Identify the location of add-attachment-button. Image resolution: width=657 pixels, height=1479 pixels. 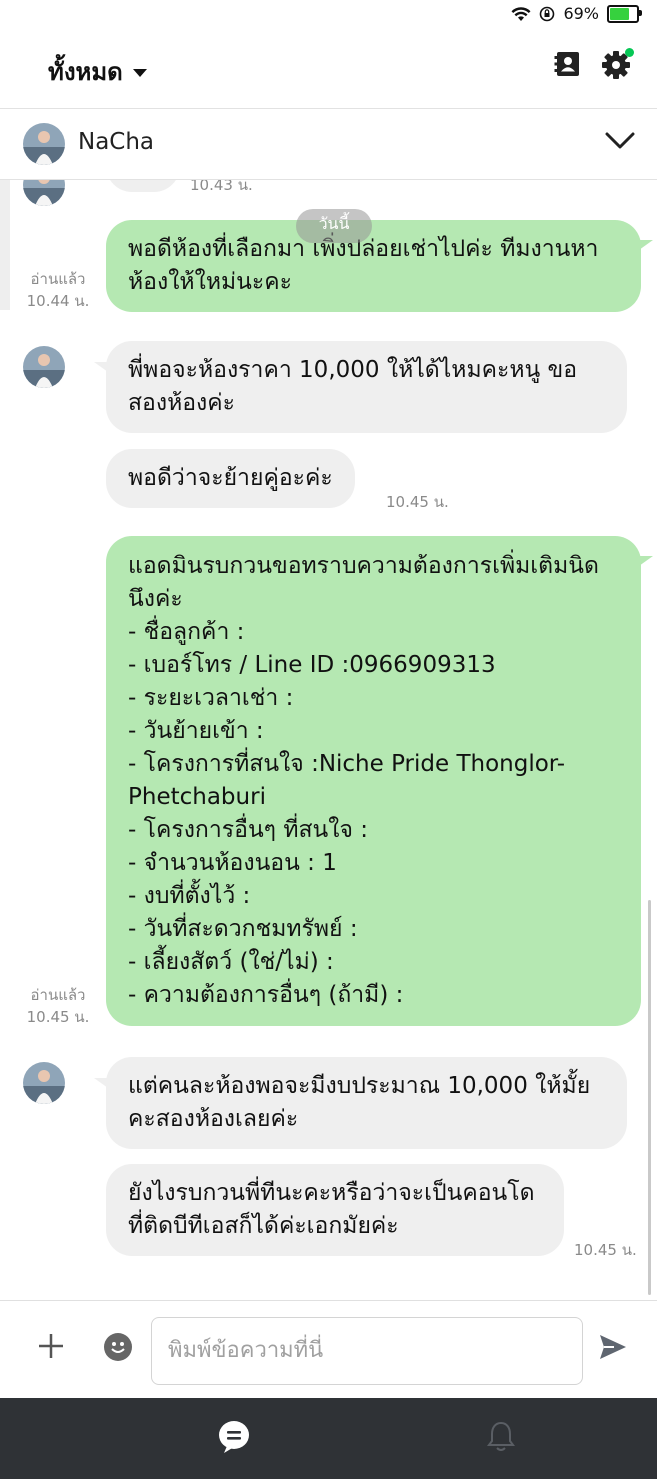
(51, 1348).